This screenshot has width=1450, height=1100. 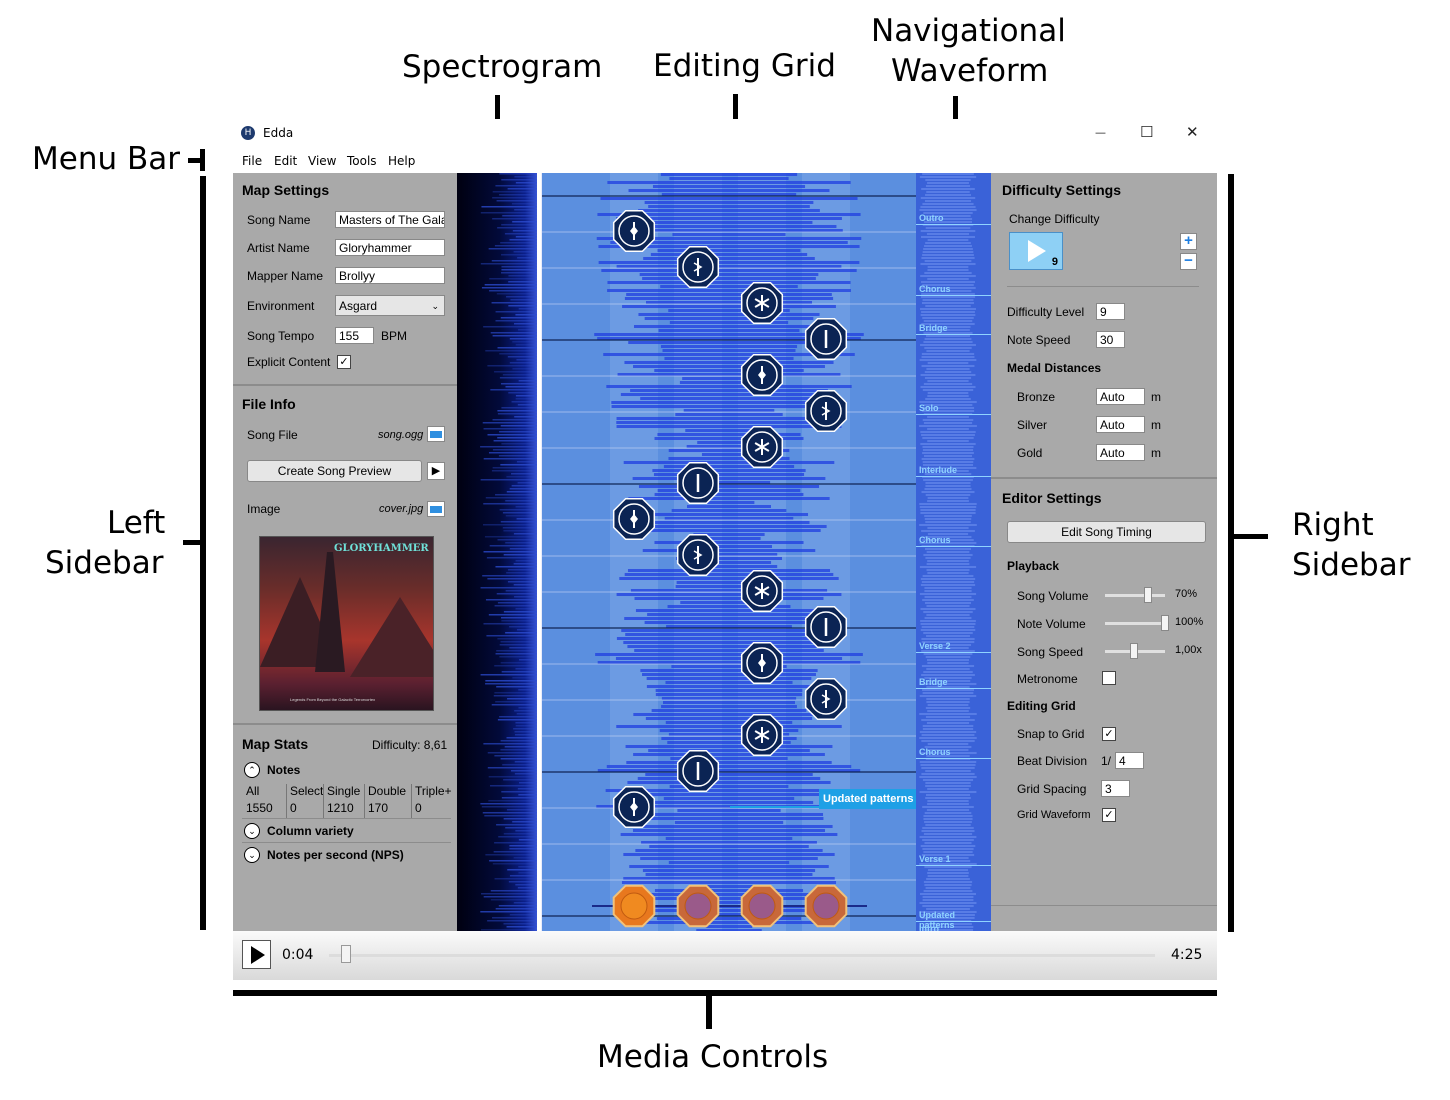 What do you see at coordinates (285, 161) in the screenshot?
I see `menu-edit: Edit` at bounding box center [285, 161].